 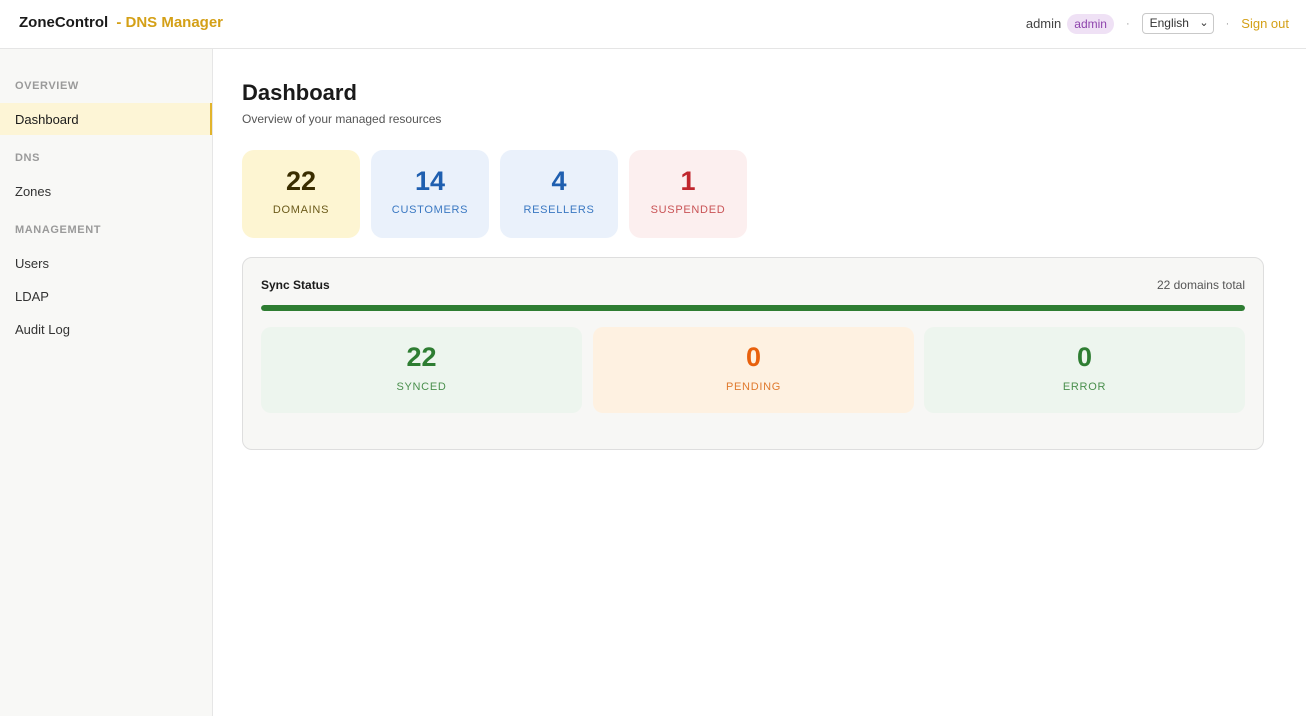 I want to click on stat-value: 1, so click(x=688, y=181).